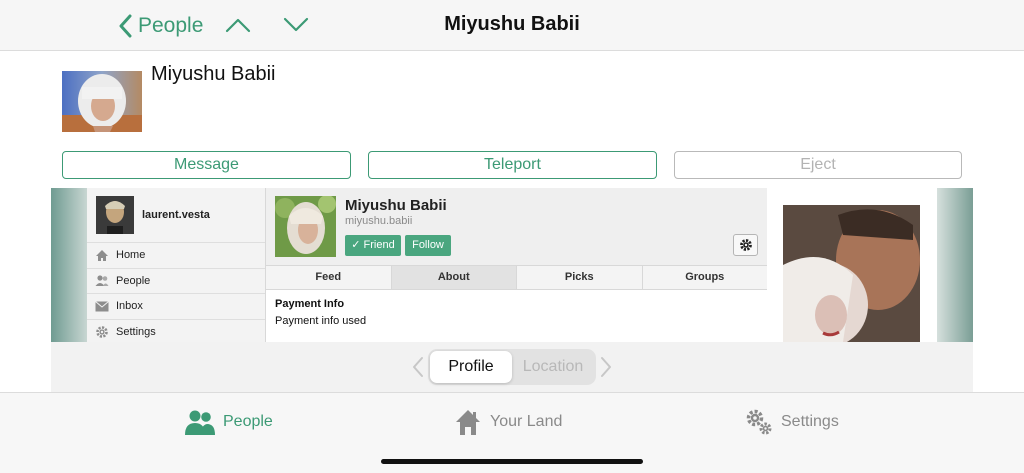  Describe the element at coordinates (606, 367) in the screenshot. I see `chevron-right-icon` at that location.